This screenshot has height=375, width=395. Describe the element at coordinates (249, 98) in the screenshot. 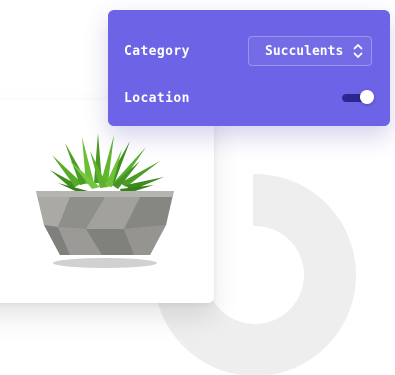

I see `location-row: Location` at that location.